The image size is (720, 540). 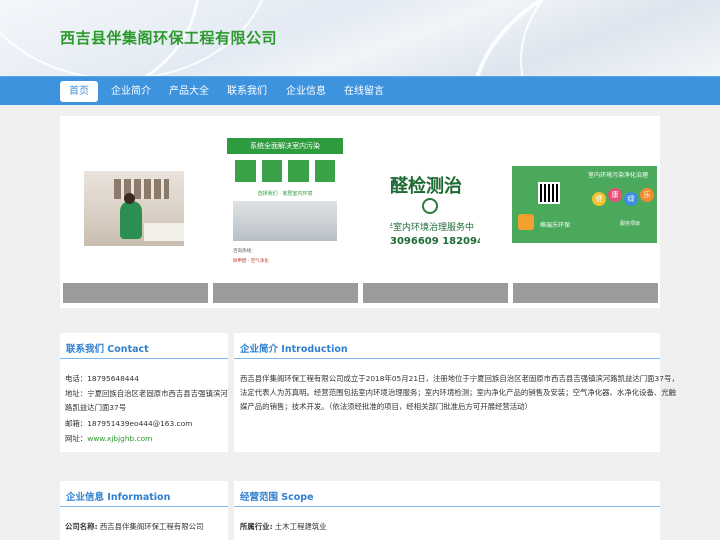 What do you see at coordinates (584, 204) in the screenshot?
I see `slide-poster-4: 室内环境污染净化治理 健 康 绿 乐 格瑞乐环保 服务项目` at bounding box center [584, 204].